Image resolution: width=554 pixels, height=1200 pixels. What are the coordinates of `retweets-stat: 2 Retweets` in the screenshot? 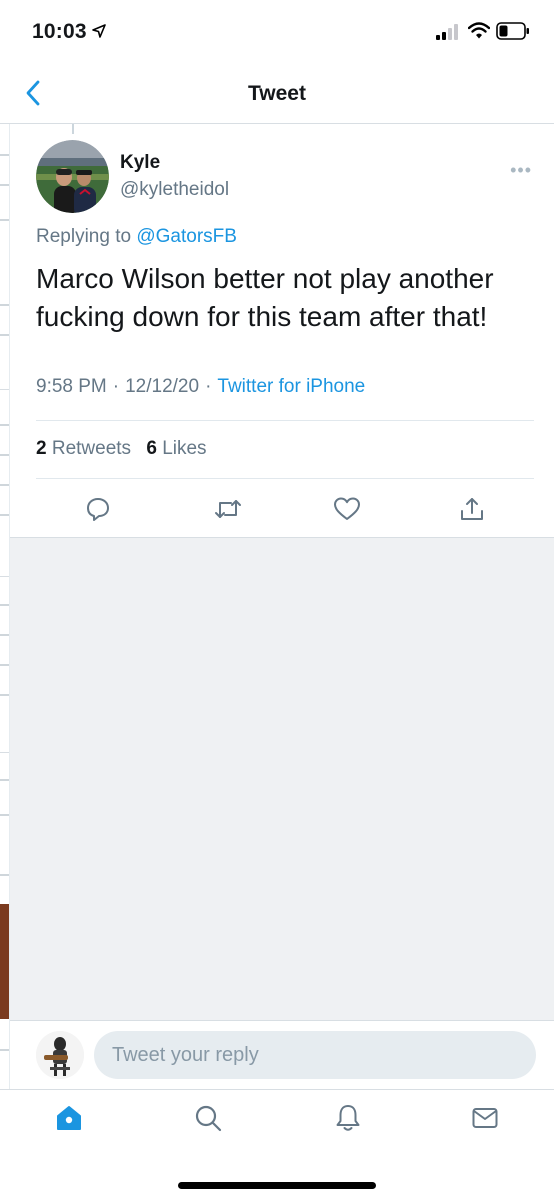 It's located at (83, 448).